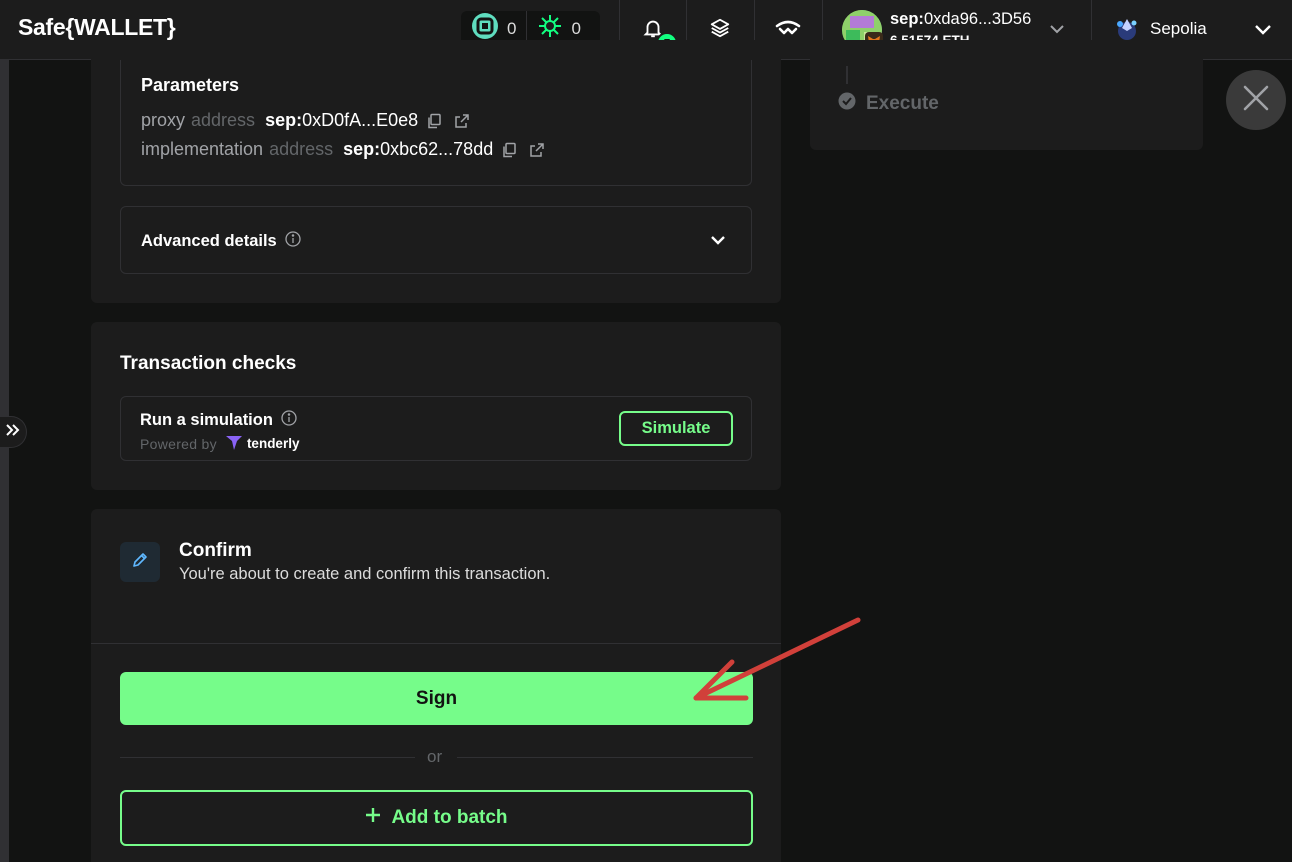 The image size is (1292, 862). Describe the element at coordinates (436, 698) in the screenshot. I see `sign-button: Sign` at that location.